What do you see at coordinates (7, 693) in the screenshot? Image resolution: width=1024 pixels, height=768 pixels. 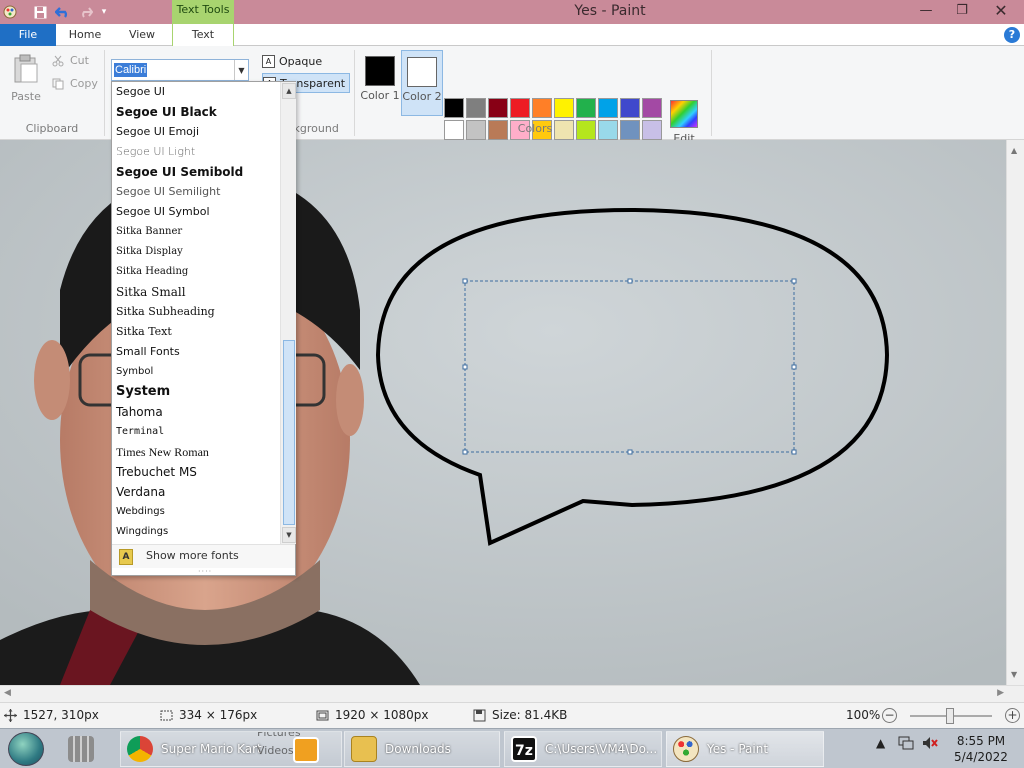 I see `scroll-left-icon: ◀` at bounding box center [7, 693].